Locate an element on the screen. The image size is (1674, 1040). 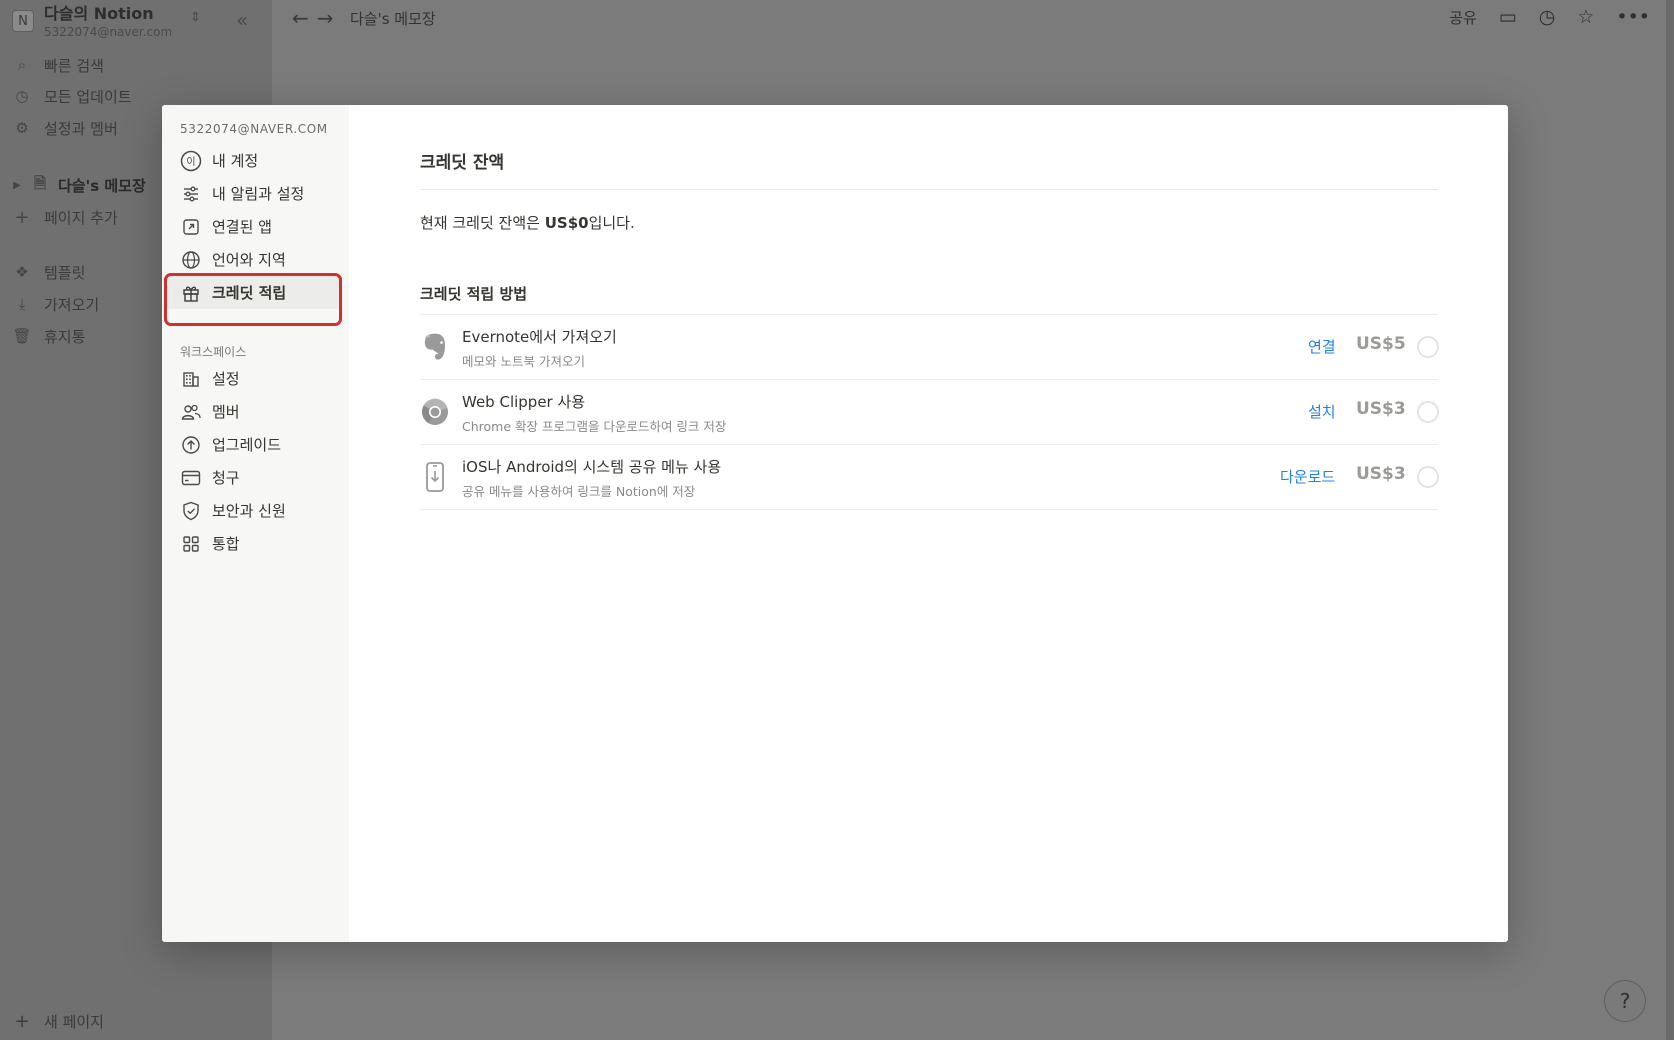
method-description: 메모와 노트북 가져오기 is located at coordinates (523, 361).